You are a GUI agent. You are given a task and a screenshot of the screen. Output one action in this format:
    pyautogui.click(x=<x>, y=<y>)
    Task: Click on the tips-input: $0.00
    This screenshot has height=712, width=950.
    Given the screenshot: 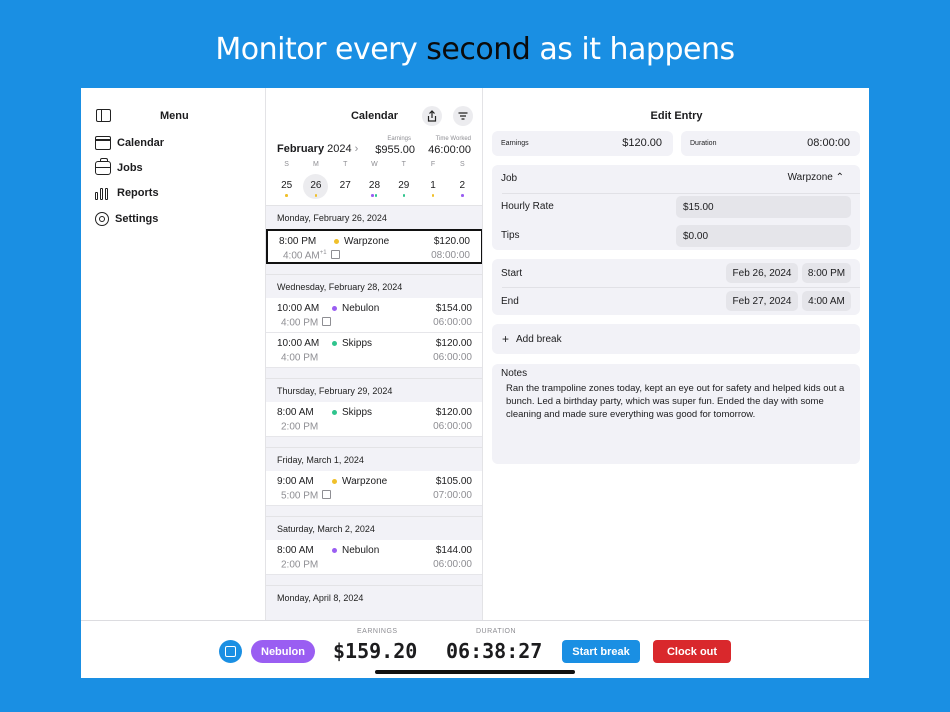 What is the action you would take?
    pyautogui.click(x=763, y=236)
    